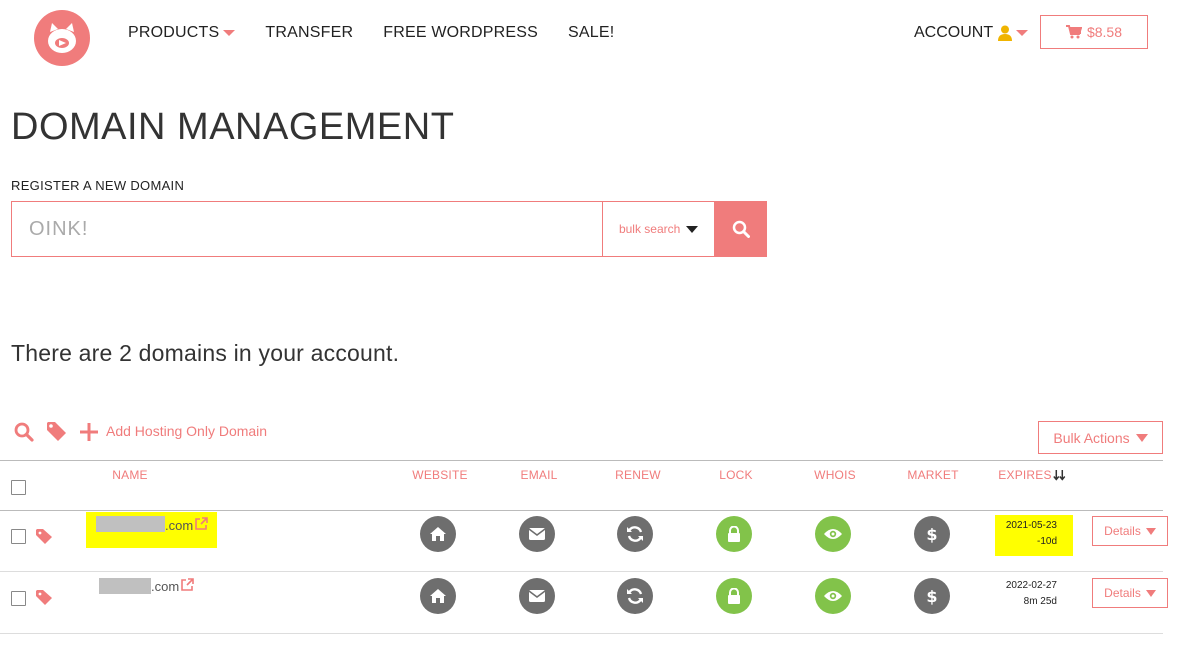 Image resolution: width=1182 pixels, height=649 pixels. I want to click on column-header-email: EMAIL, so click(539, 475).